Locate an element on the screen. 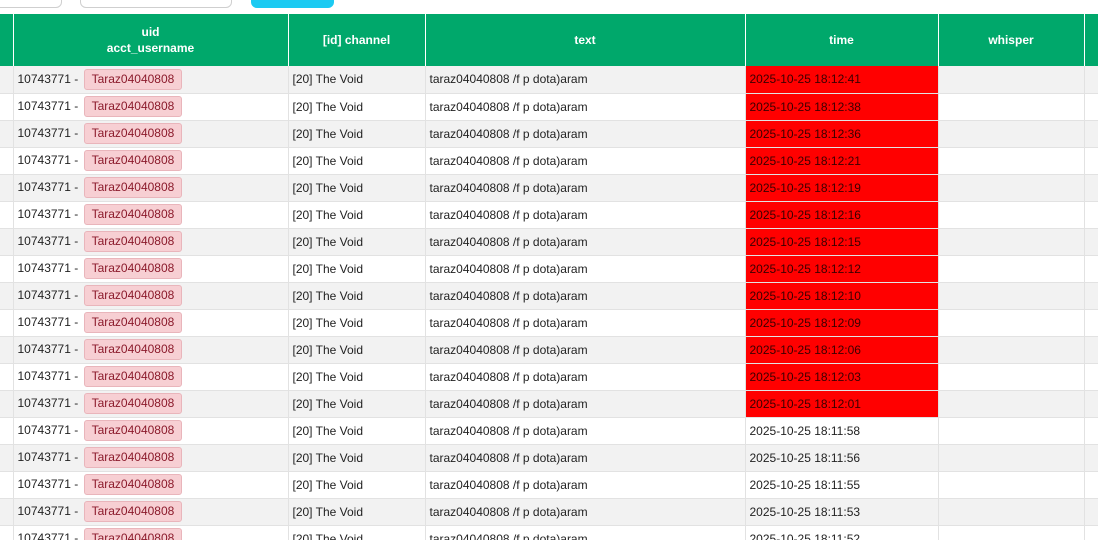 Image resolution: width=1098 pixels, height=540 pixels. search-input is located at coordinates (156, 4).